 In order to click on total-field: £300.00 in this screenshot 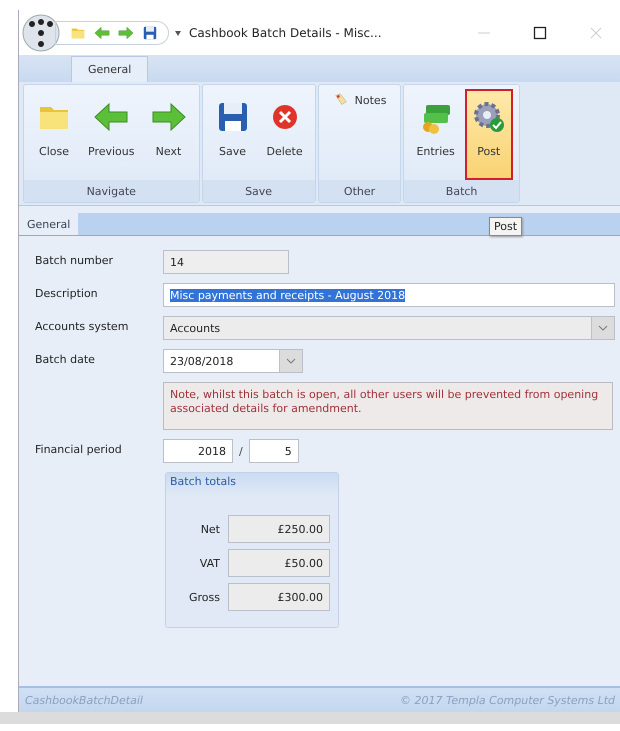, I will do `click(279, 597)`.